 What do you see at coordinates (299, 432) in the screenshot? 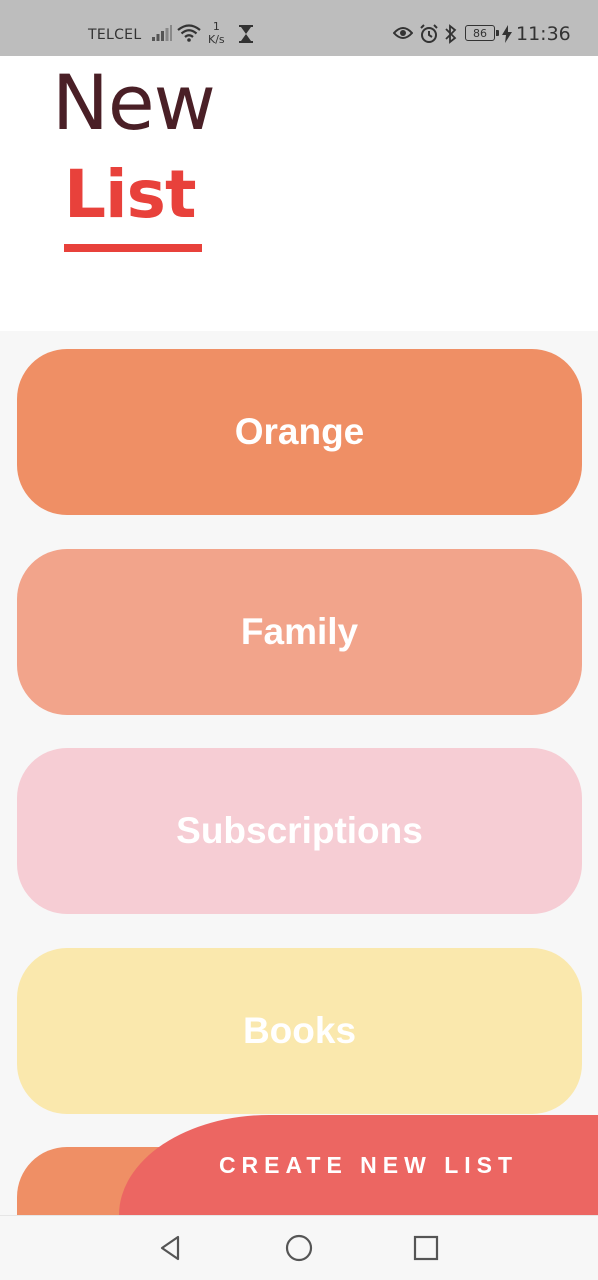
I see `list-card-orange: Orange` at bounding box center [299, 432].